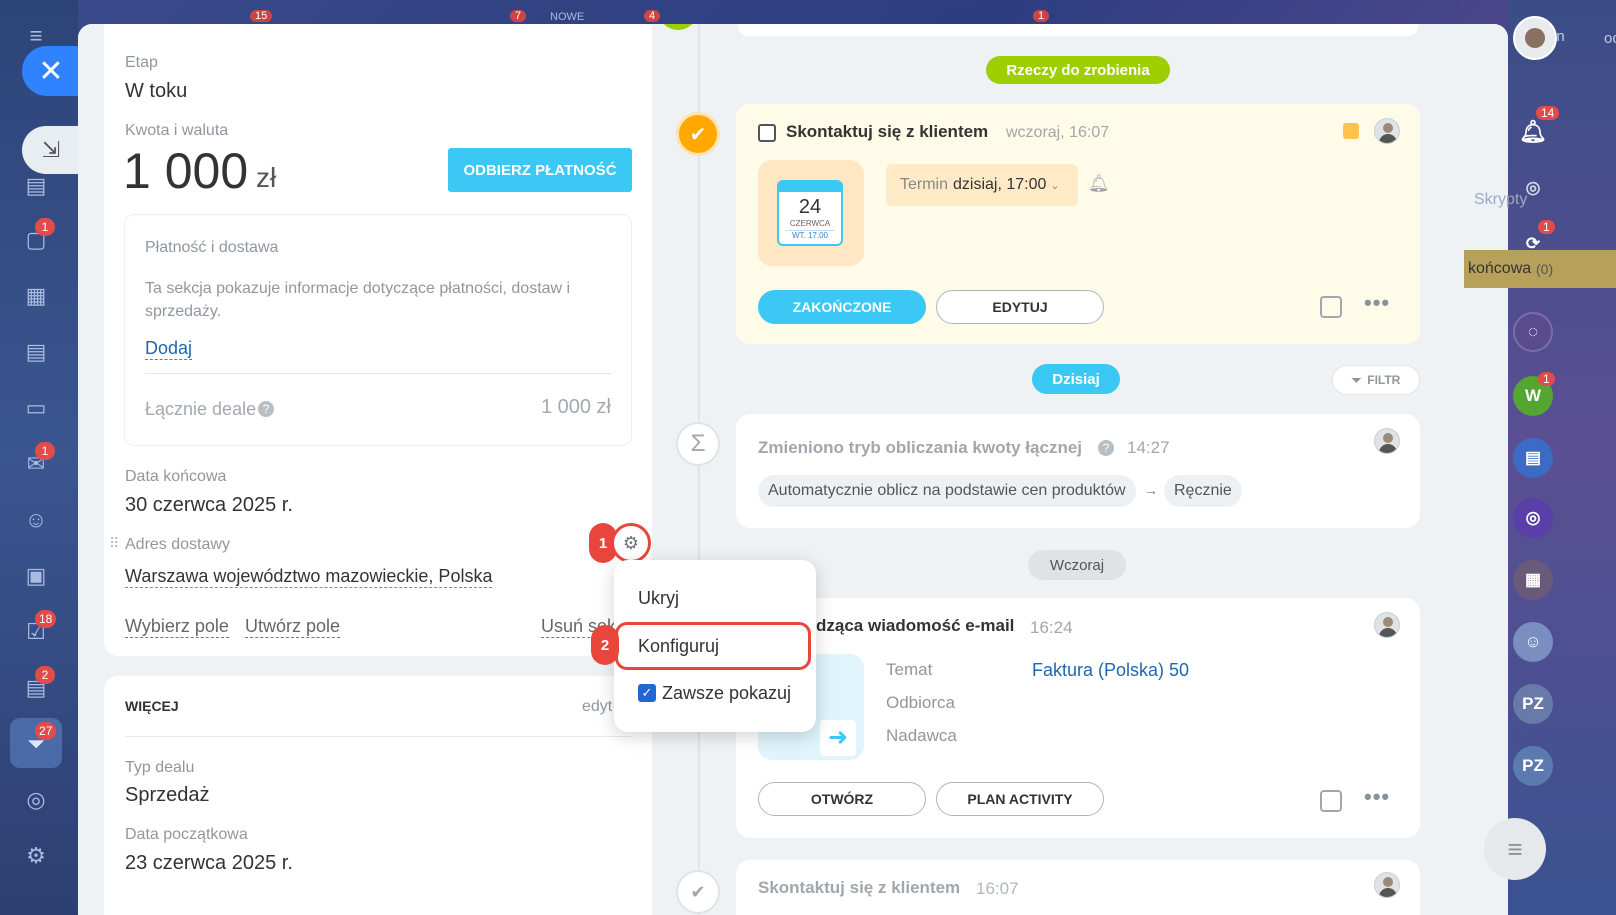 The height and width of the screenshot is (915, 1616). Describe the element at coordinates (201, 409) in the screenshot. I see `total-label: Łącznie deale` at that location.